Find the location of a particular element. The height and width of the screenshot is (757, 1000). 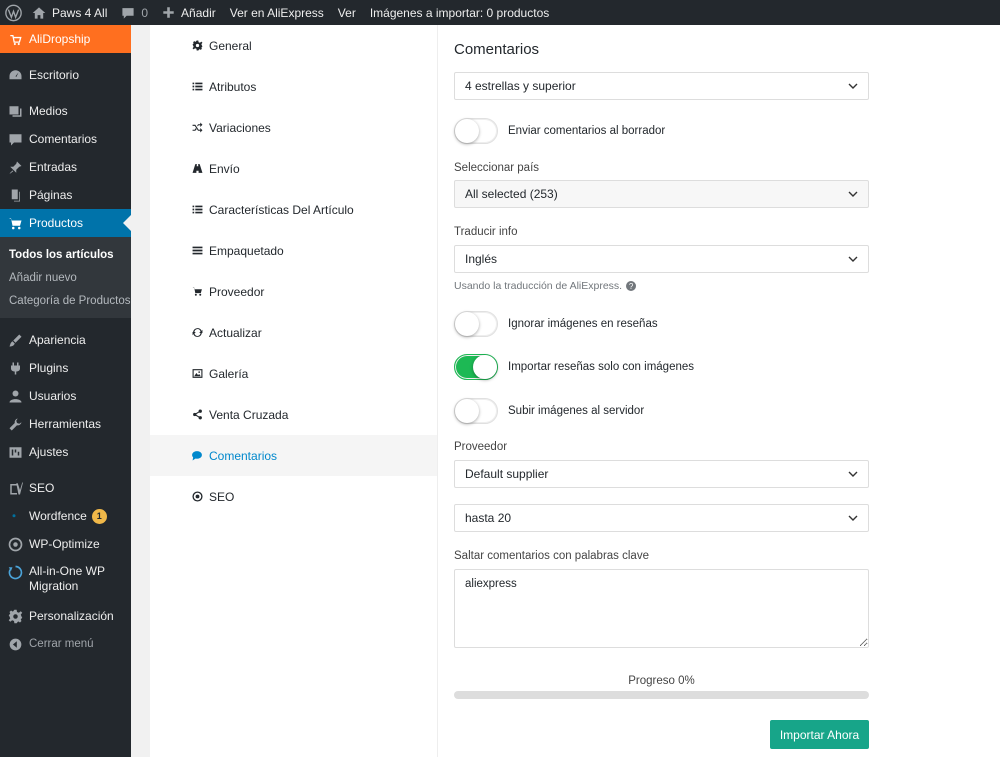

sidebar-item-plugins: Plugins is located at coordinates (65, 368).